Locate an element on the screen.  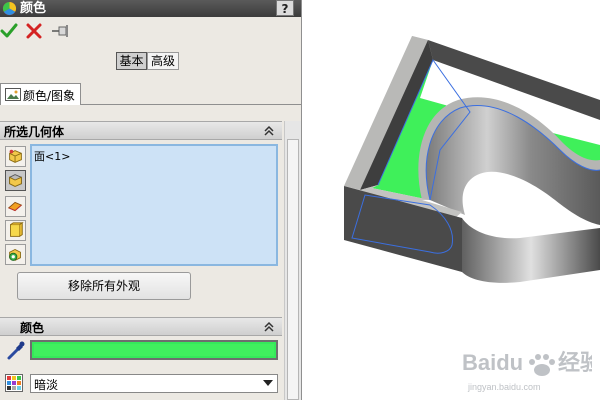
baidu-watermark-logo: Baidu 经验 jingyan.baidu.com is located at coordinates (527, 371).